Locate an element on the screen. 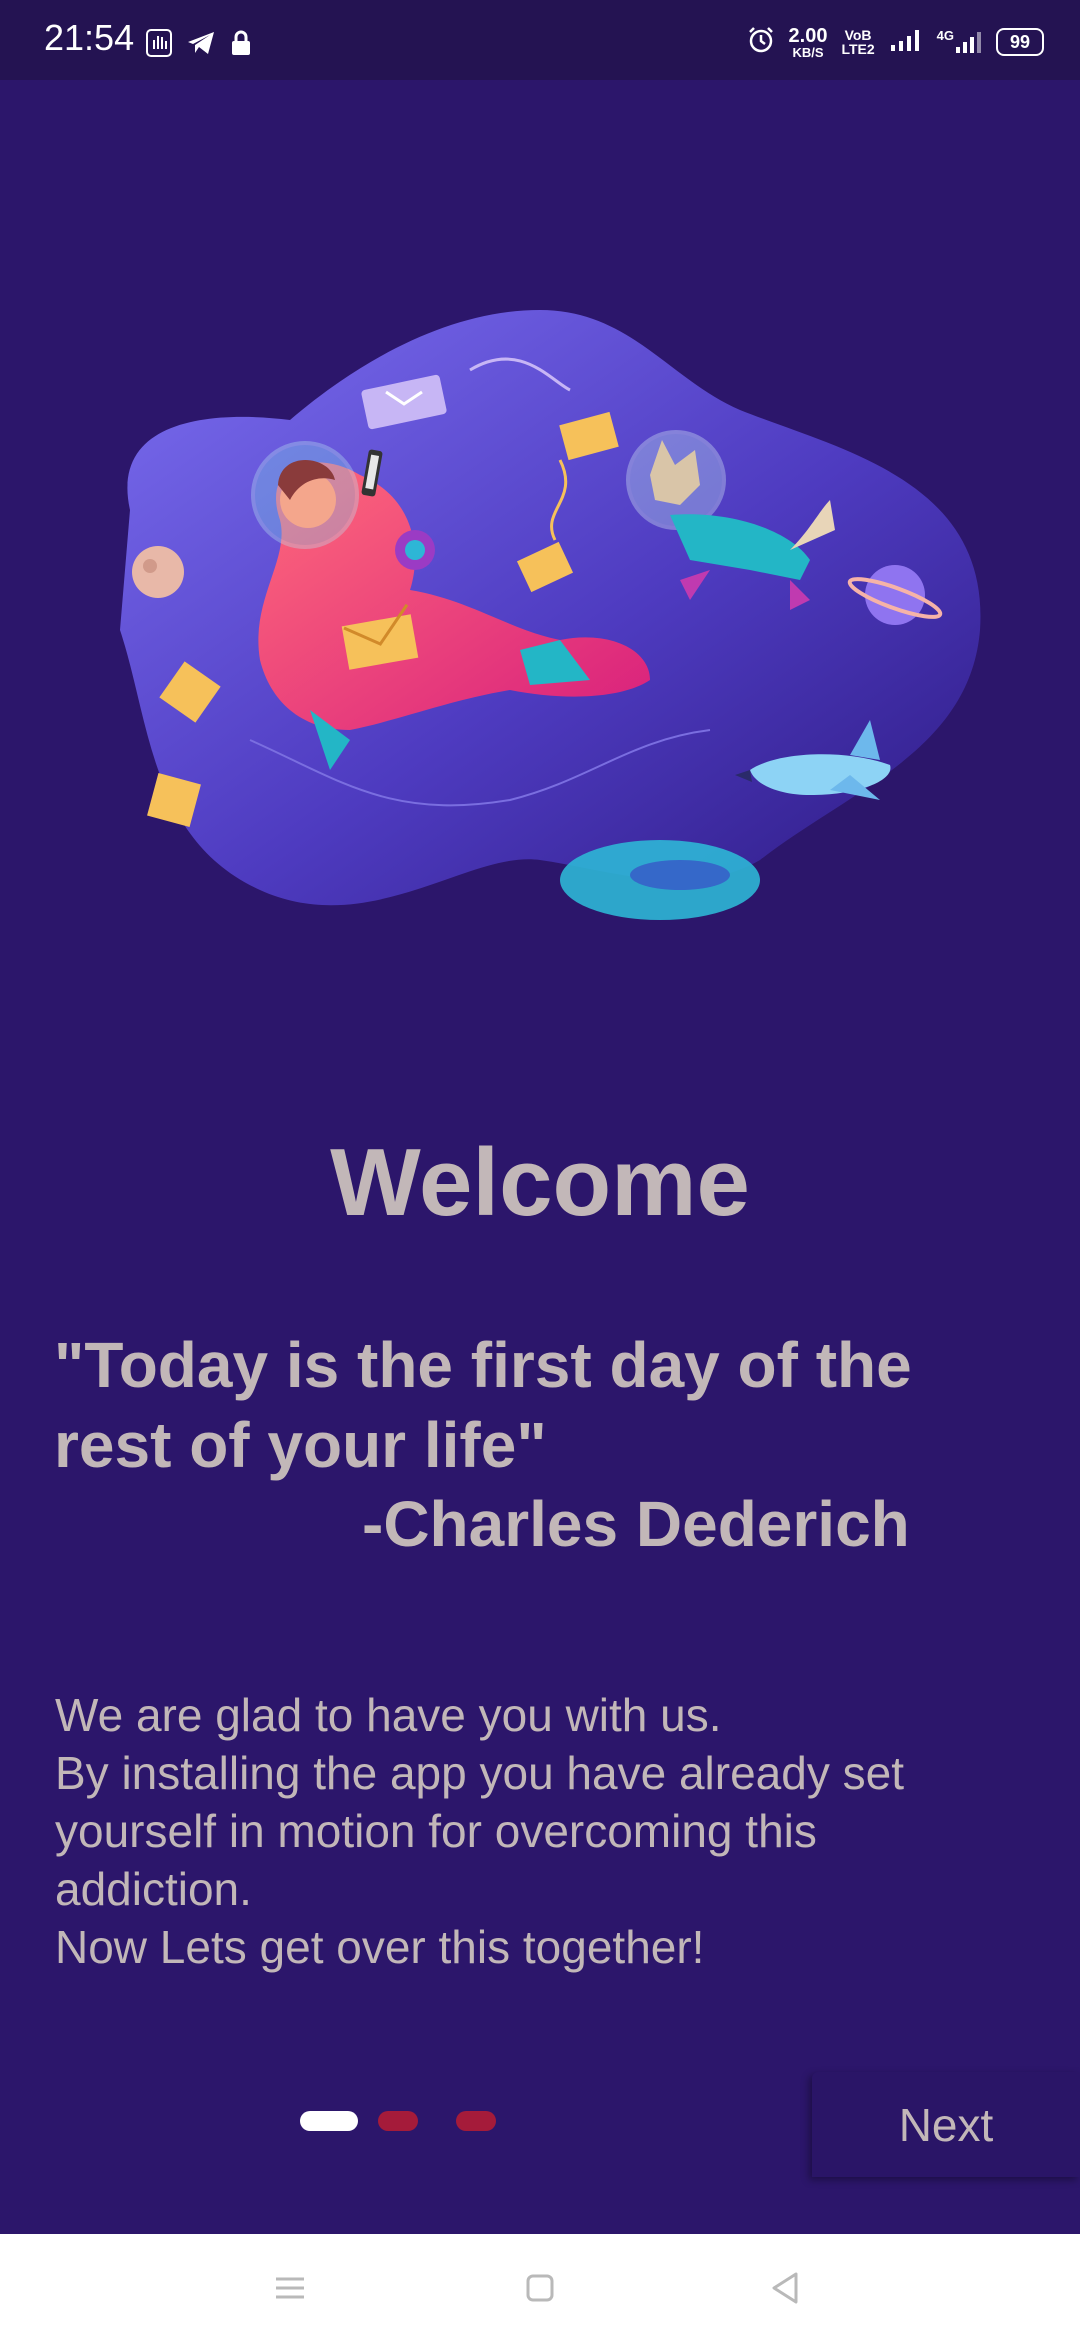 Image resolution: width=1080 pixels, height=2340 pixels. page-indicator is located at coordinates (417, 2121).